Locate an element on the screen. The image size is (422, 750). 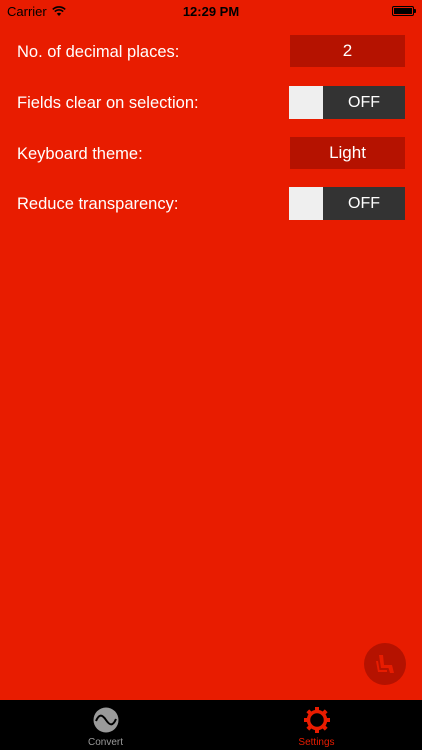
tab-convert-label: Convert is located at coordinates (105, 742).